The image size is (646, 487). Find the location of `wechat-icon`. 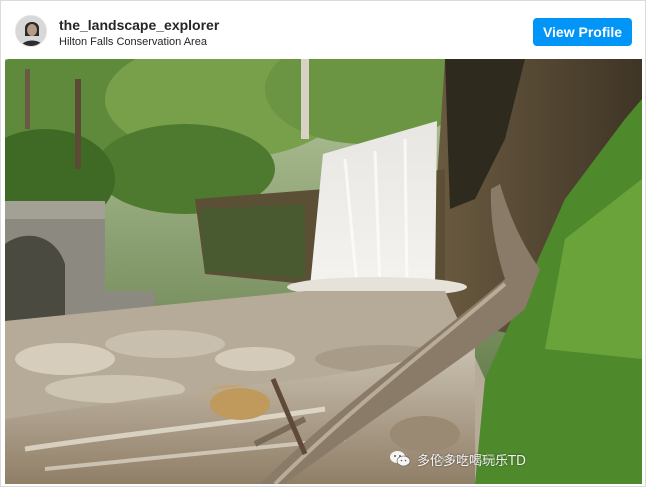

wechat-icon is located at coordinates (400, 459).